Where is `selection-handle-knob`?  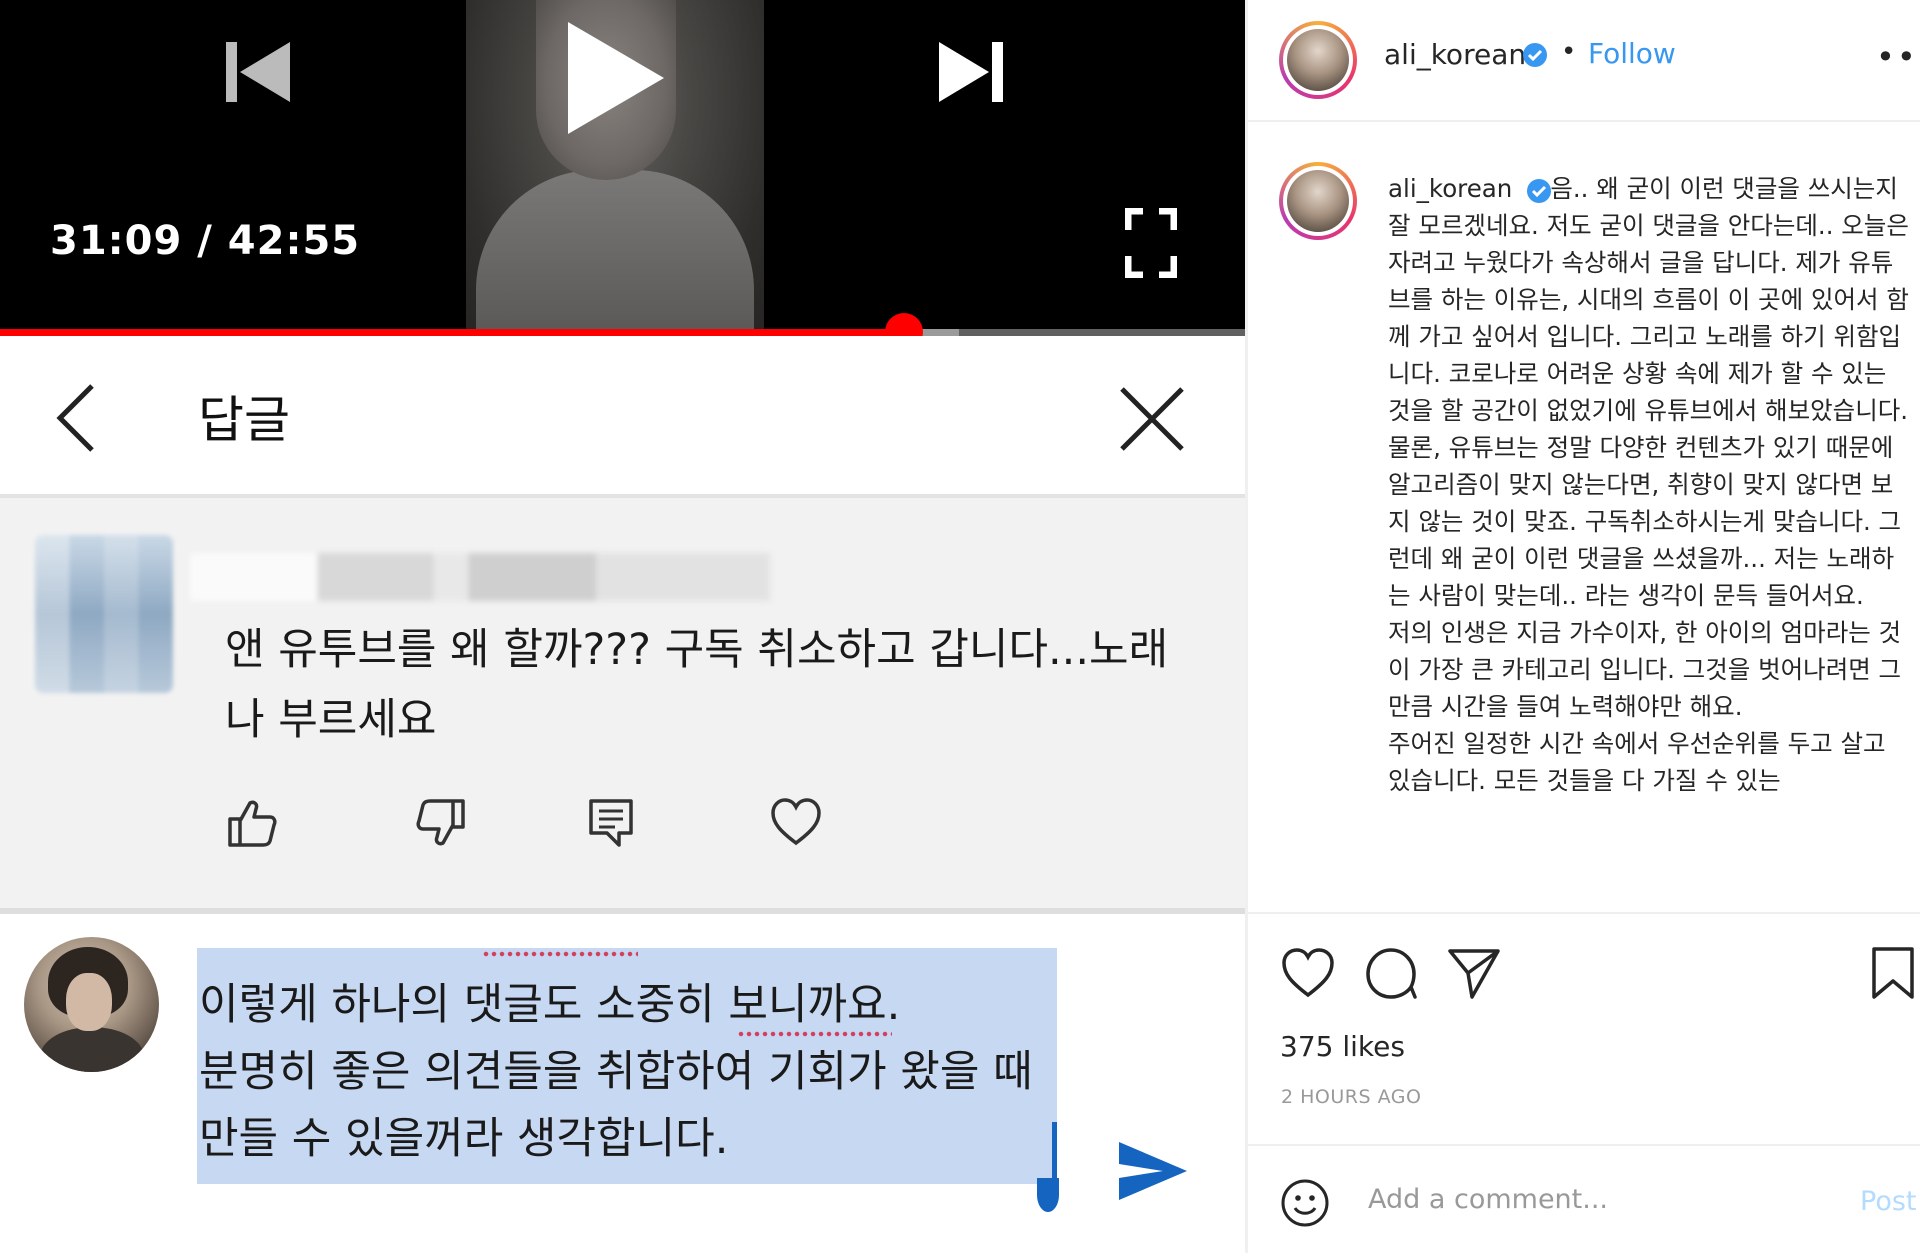 selection-handle-knob is located at coordinates (1048, 1195).